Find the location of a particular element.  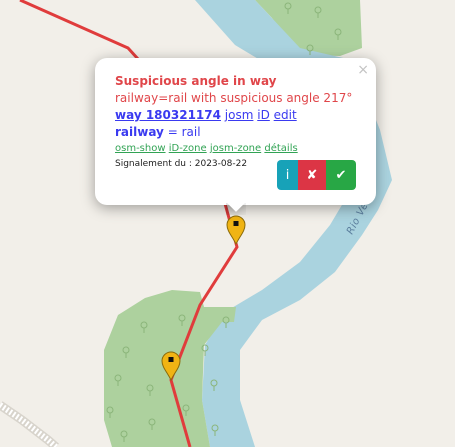

tag-key: railway is located at coordinates (139, 132).